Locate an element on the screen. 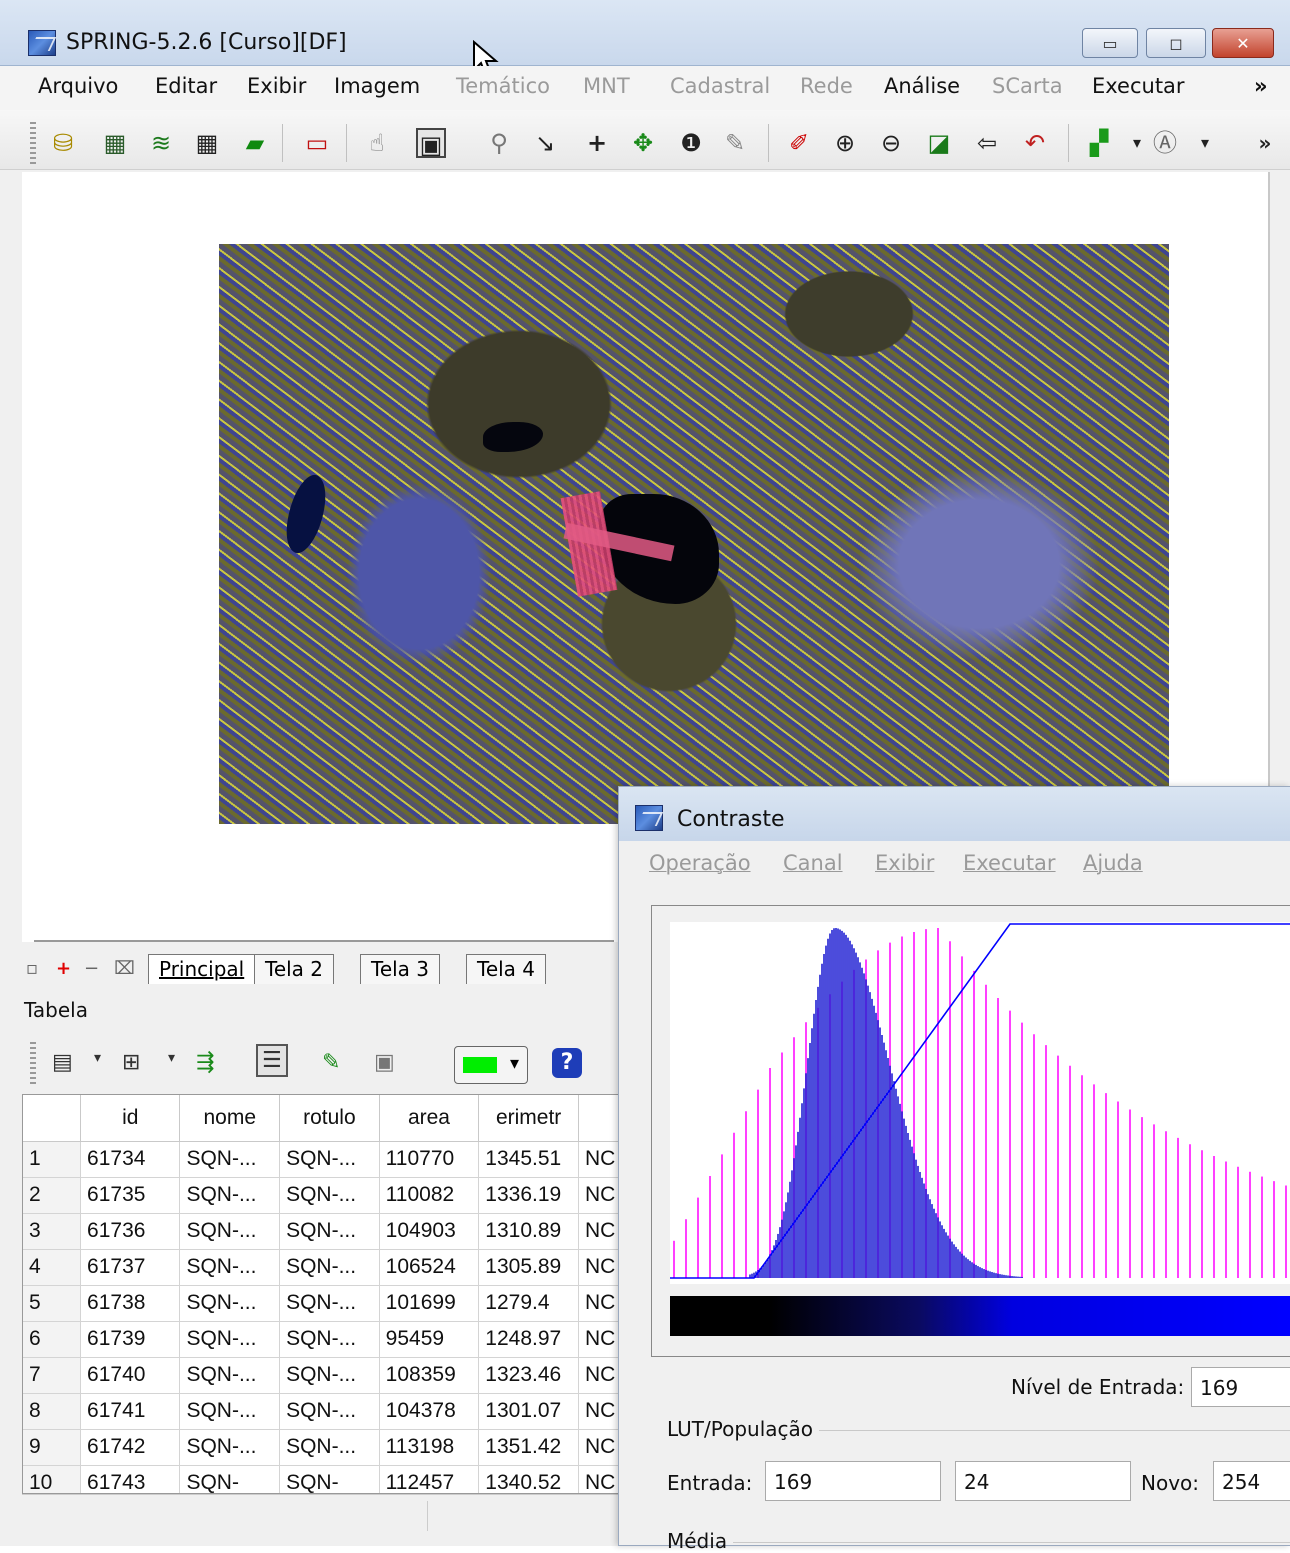 The image size is (1290, 1553). table-row: 7 61740 SQN-... SQN-... 108359 1323.46 NC is located at coordinates (321, 1375).